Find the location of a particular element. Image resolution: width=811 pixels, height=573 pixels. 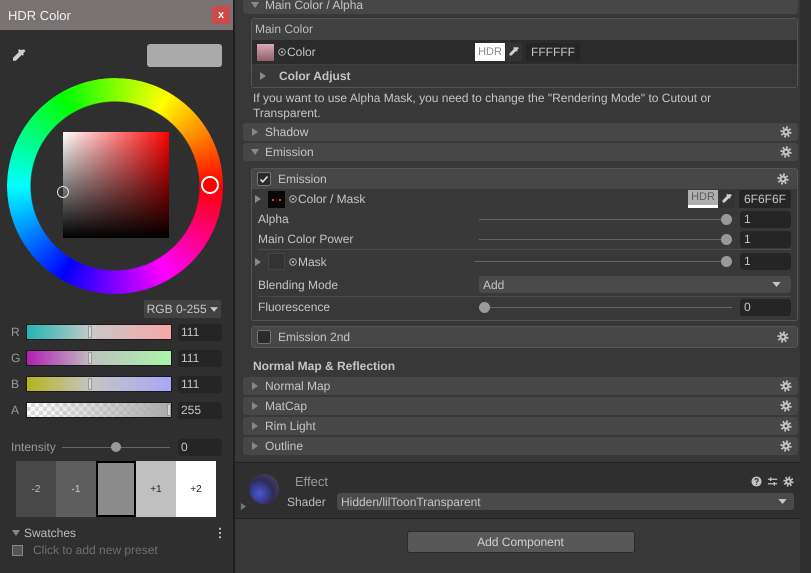

help-icon is located at coordinates (756, 481).